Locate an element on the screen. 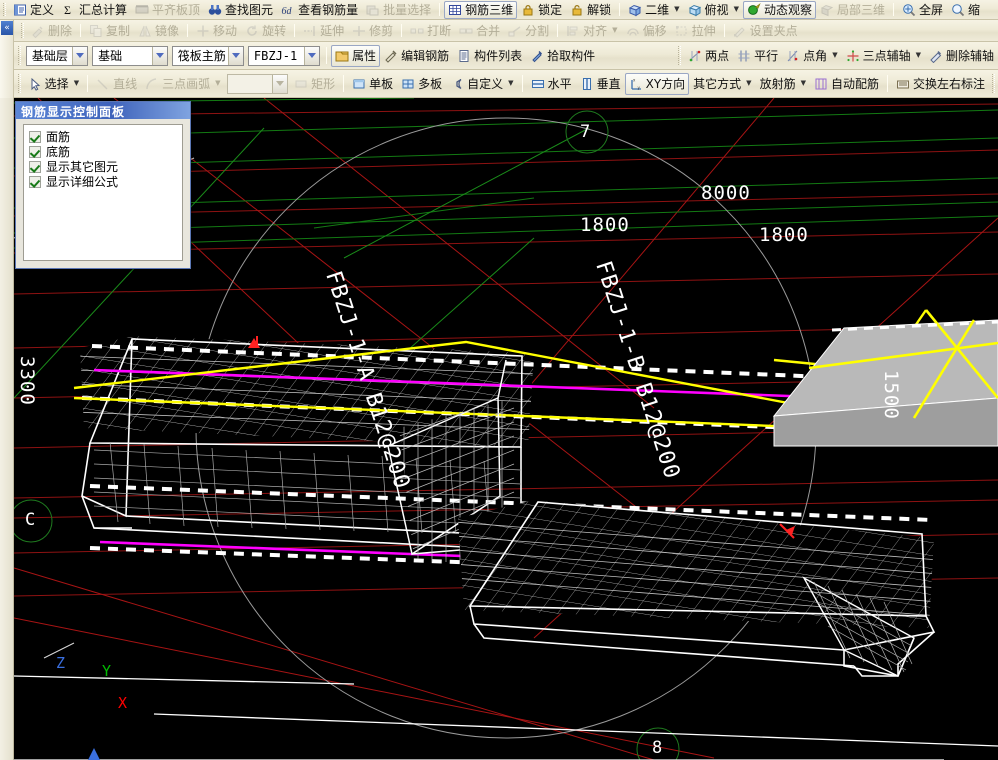 The width and height of the screenshot is (998, 760). toolbar-delete-label: 删除 is located at coordinates (60, 30).